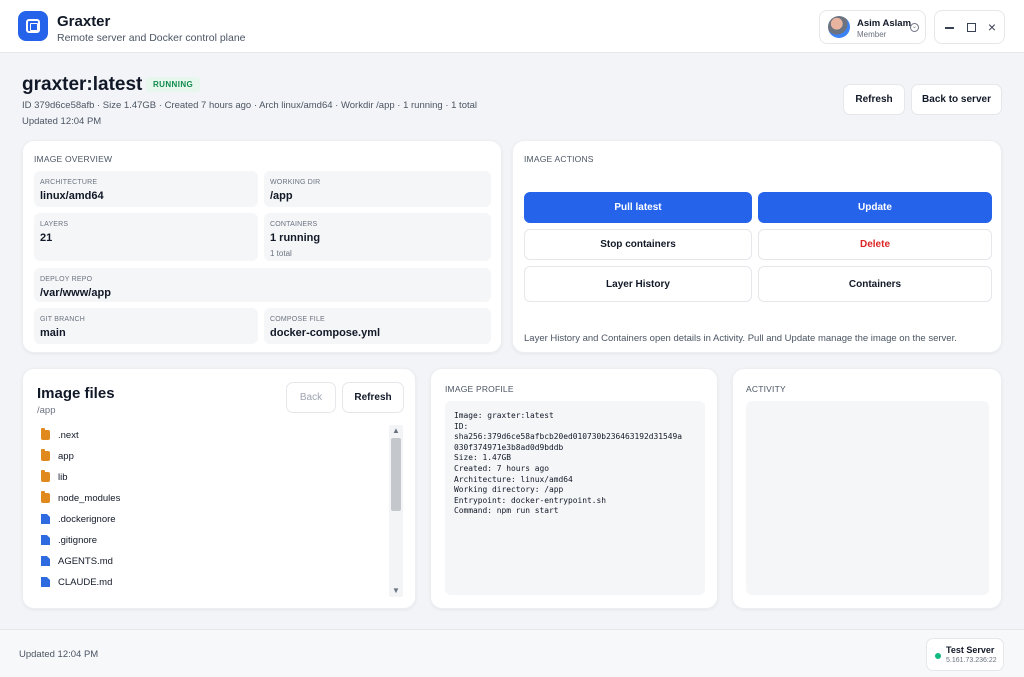 This screenshot has width=1024, height=677. I want to click on field-value: main, so click(53, 333).